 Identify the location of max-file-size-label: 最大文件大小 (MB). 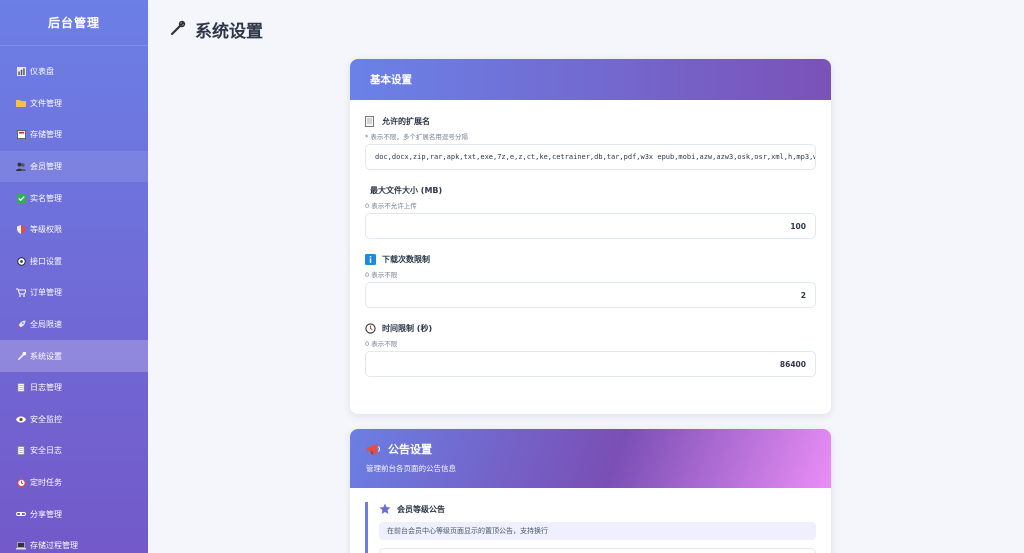
(590, 190).